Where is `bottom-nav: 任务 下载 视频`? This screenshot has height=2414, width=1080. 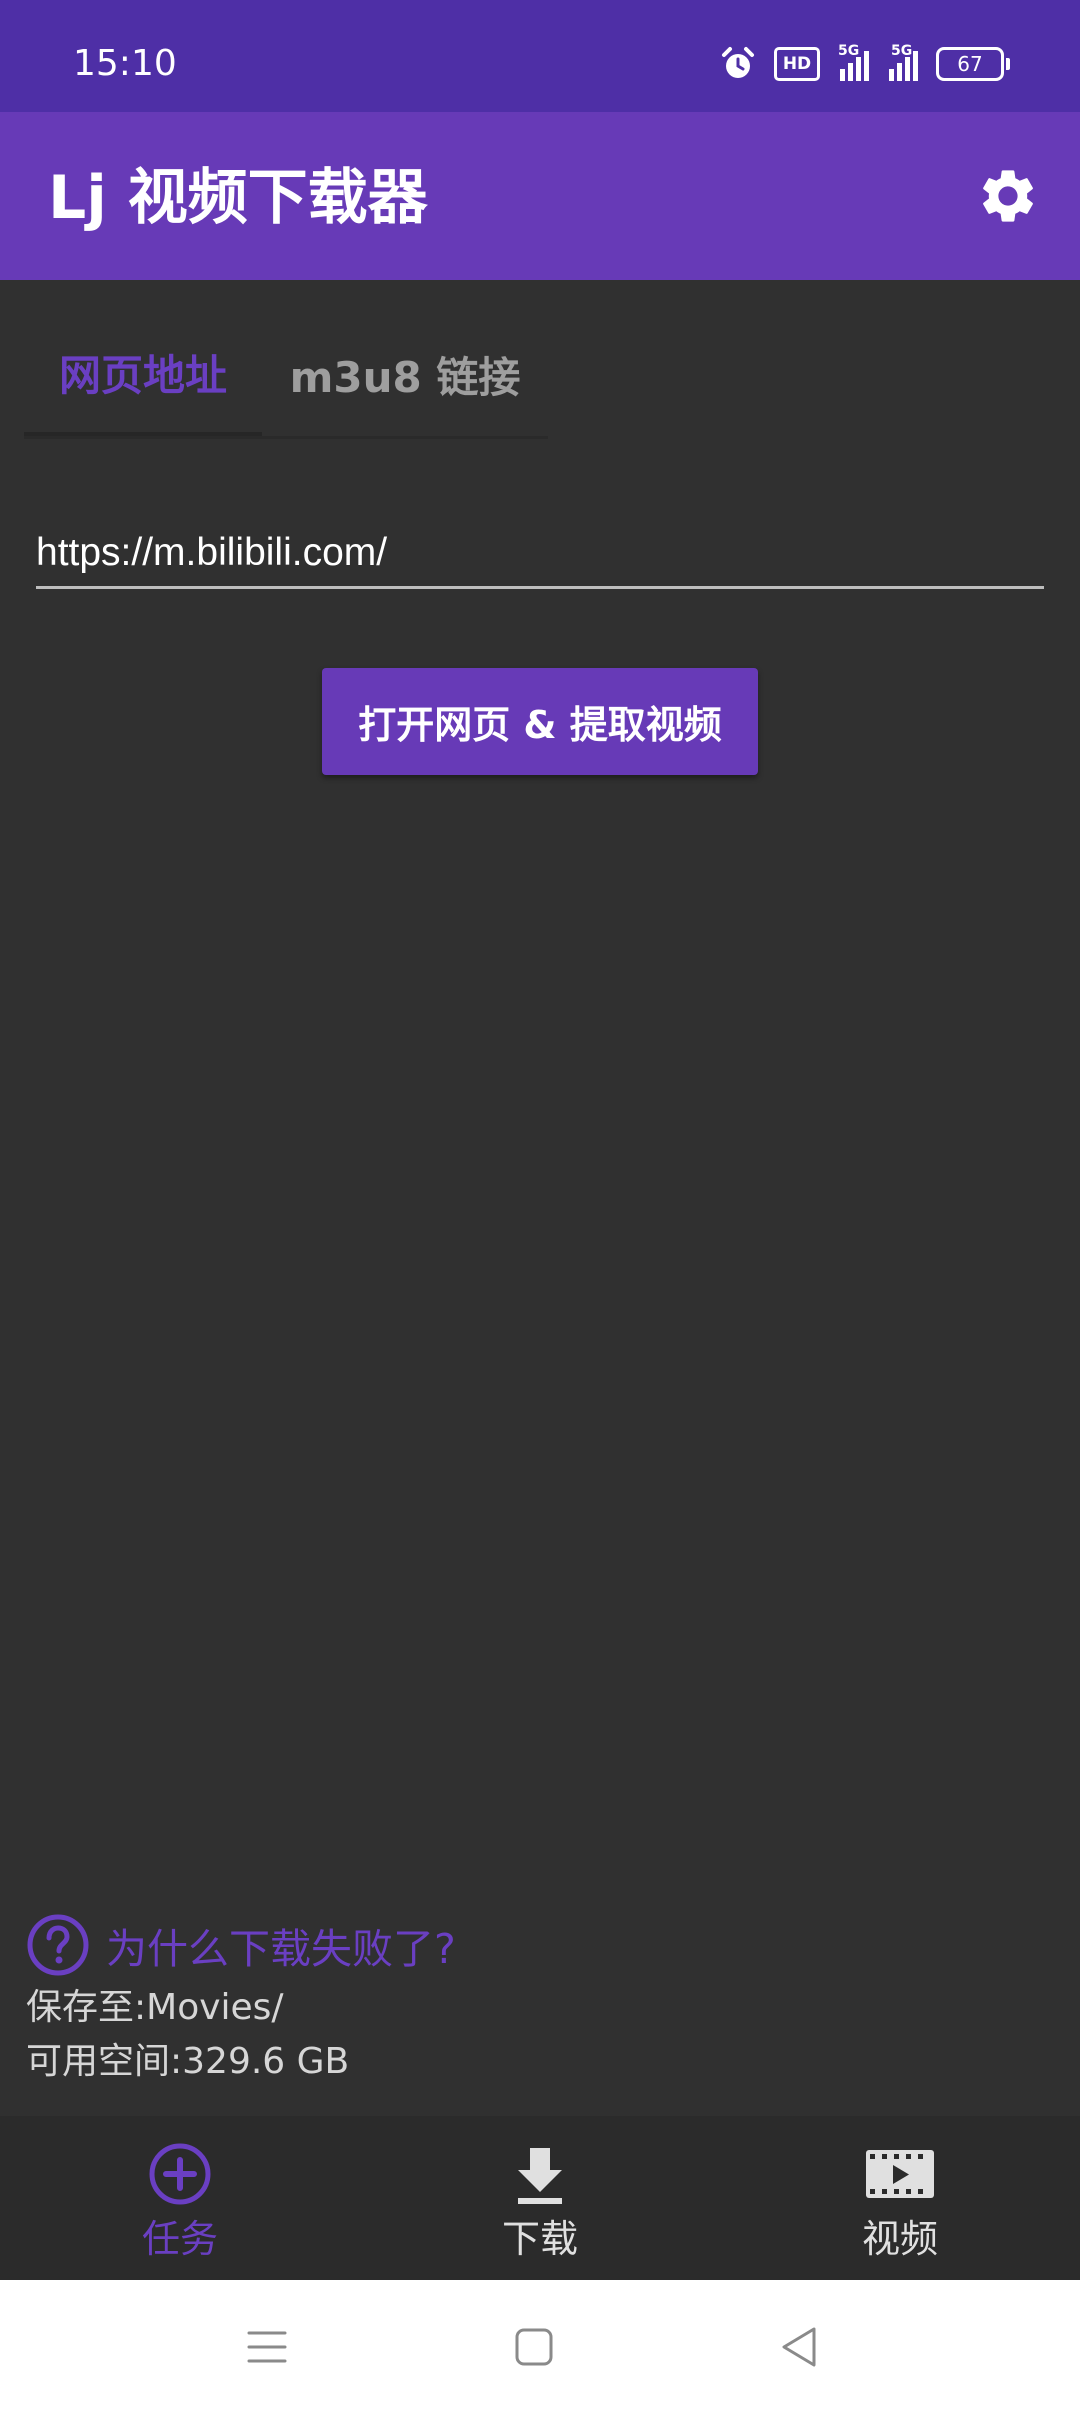 bottom-nav: 任务 下载 视频 is located at coordinates (540, 2198).